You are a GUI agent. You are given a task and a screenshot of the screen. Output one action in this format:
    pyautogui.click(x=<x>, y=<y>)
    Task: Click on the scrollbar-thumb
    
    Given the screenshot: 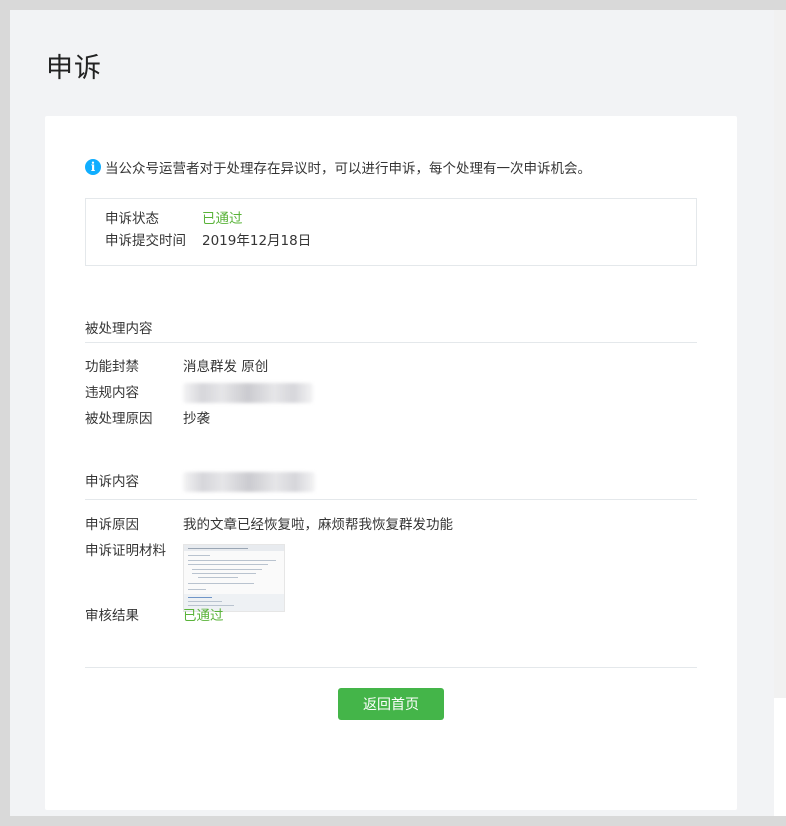 What is the action you would take?
    pyautogui.click(x=780, y=354)
    